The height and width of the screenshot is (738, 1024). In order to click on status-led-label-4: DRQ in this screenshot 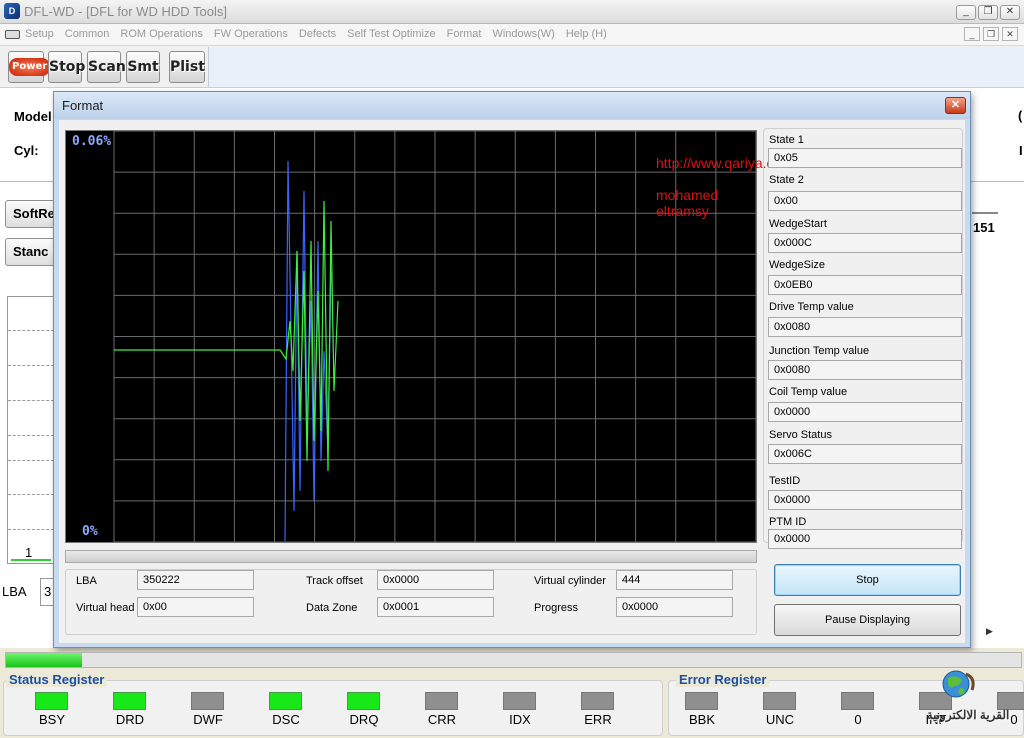, I will do `click(364, 719)`.